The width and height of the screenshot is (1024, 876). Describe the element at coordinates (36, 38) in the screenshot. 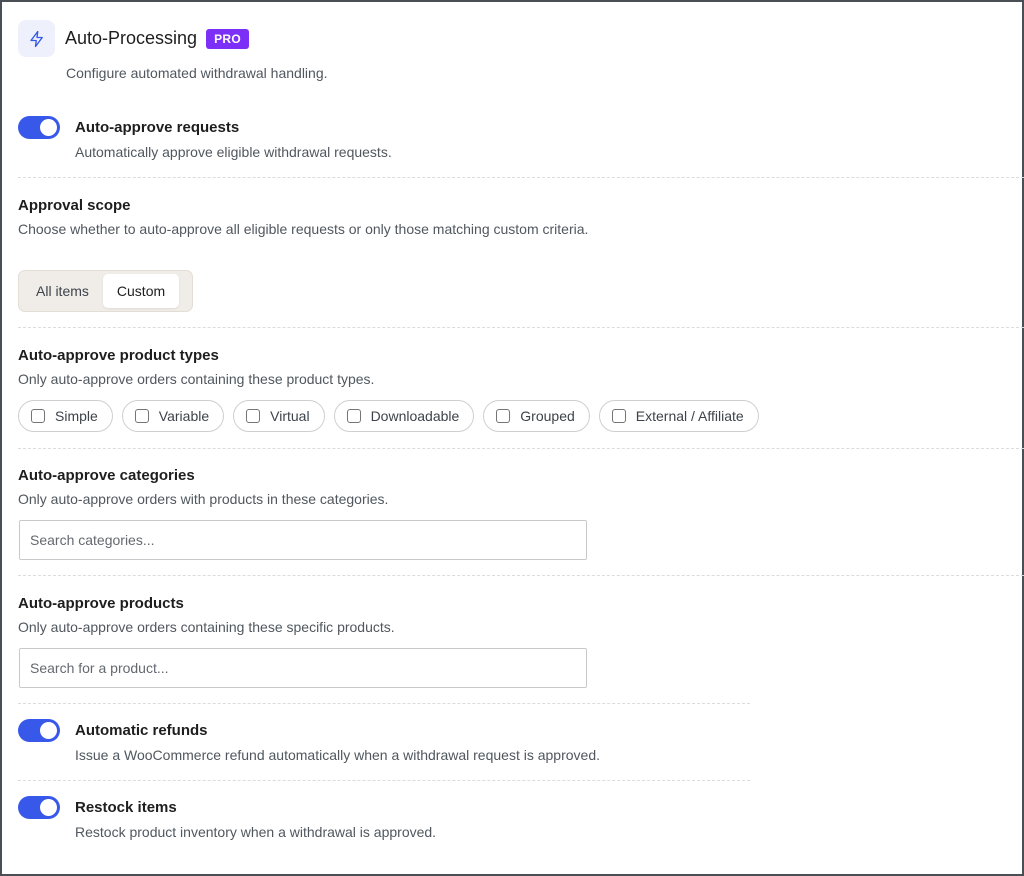

I see `lightning-icon` at that location.